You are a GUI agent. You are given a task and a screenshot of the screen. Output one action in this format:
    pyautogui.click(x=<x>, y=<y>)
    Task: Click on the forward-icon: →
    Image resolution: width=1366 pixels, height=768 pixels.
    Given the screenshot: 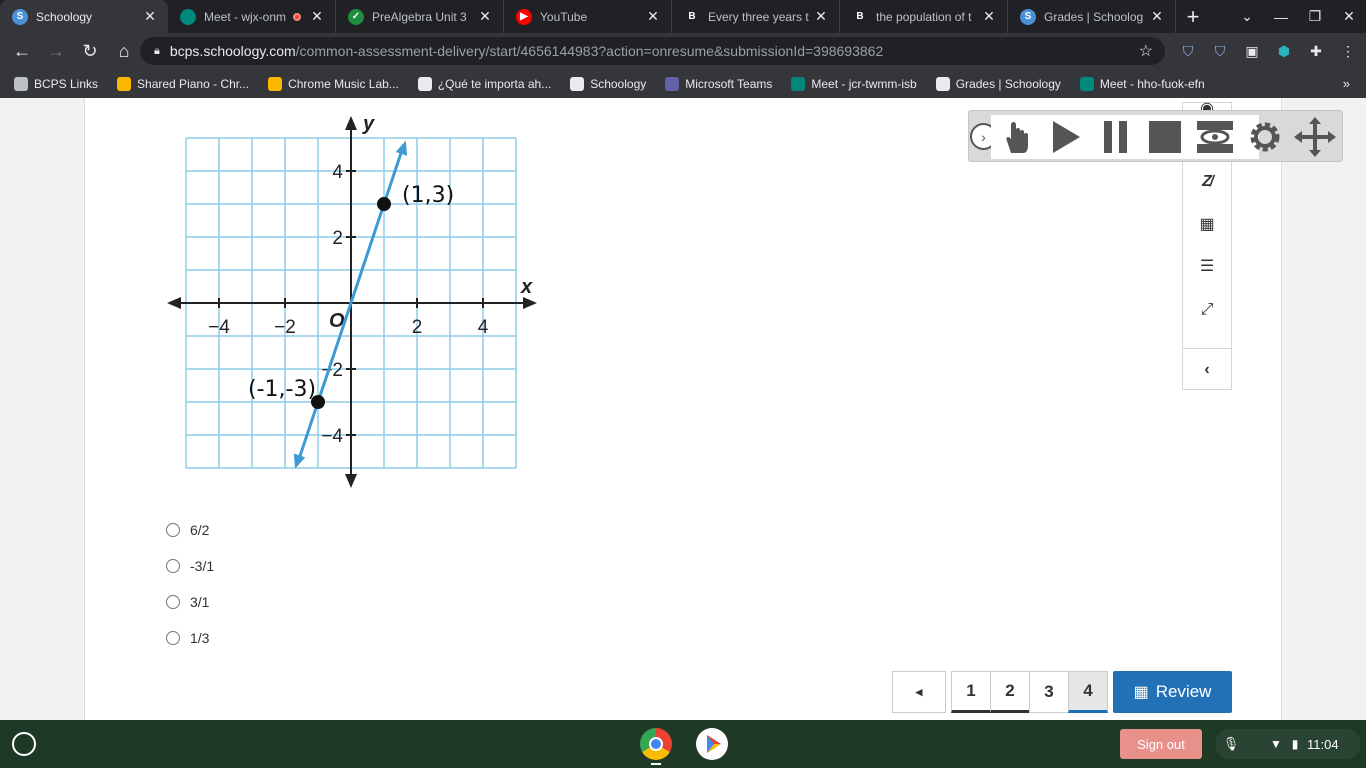 What is the action you would take?
    pyautogui.click(x=56, y=51)
    